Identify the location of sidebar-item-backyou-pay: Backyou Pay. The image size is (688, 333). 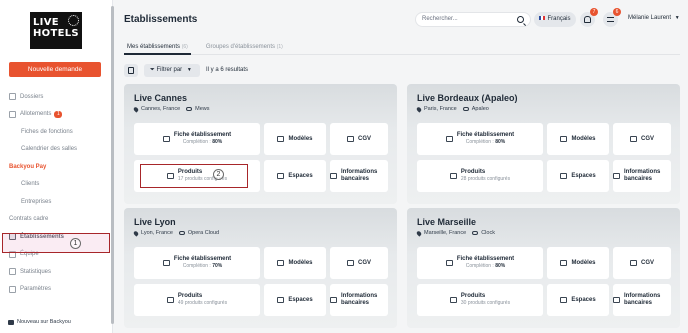
(55, 167).